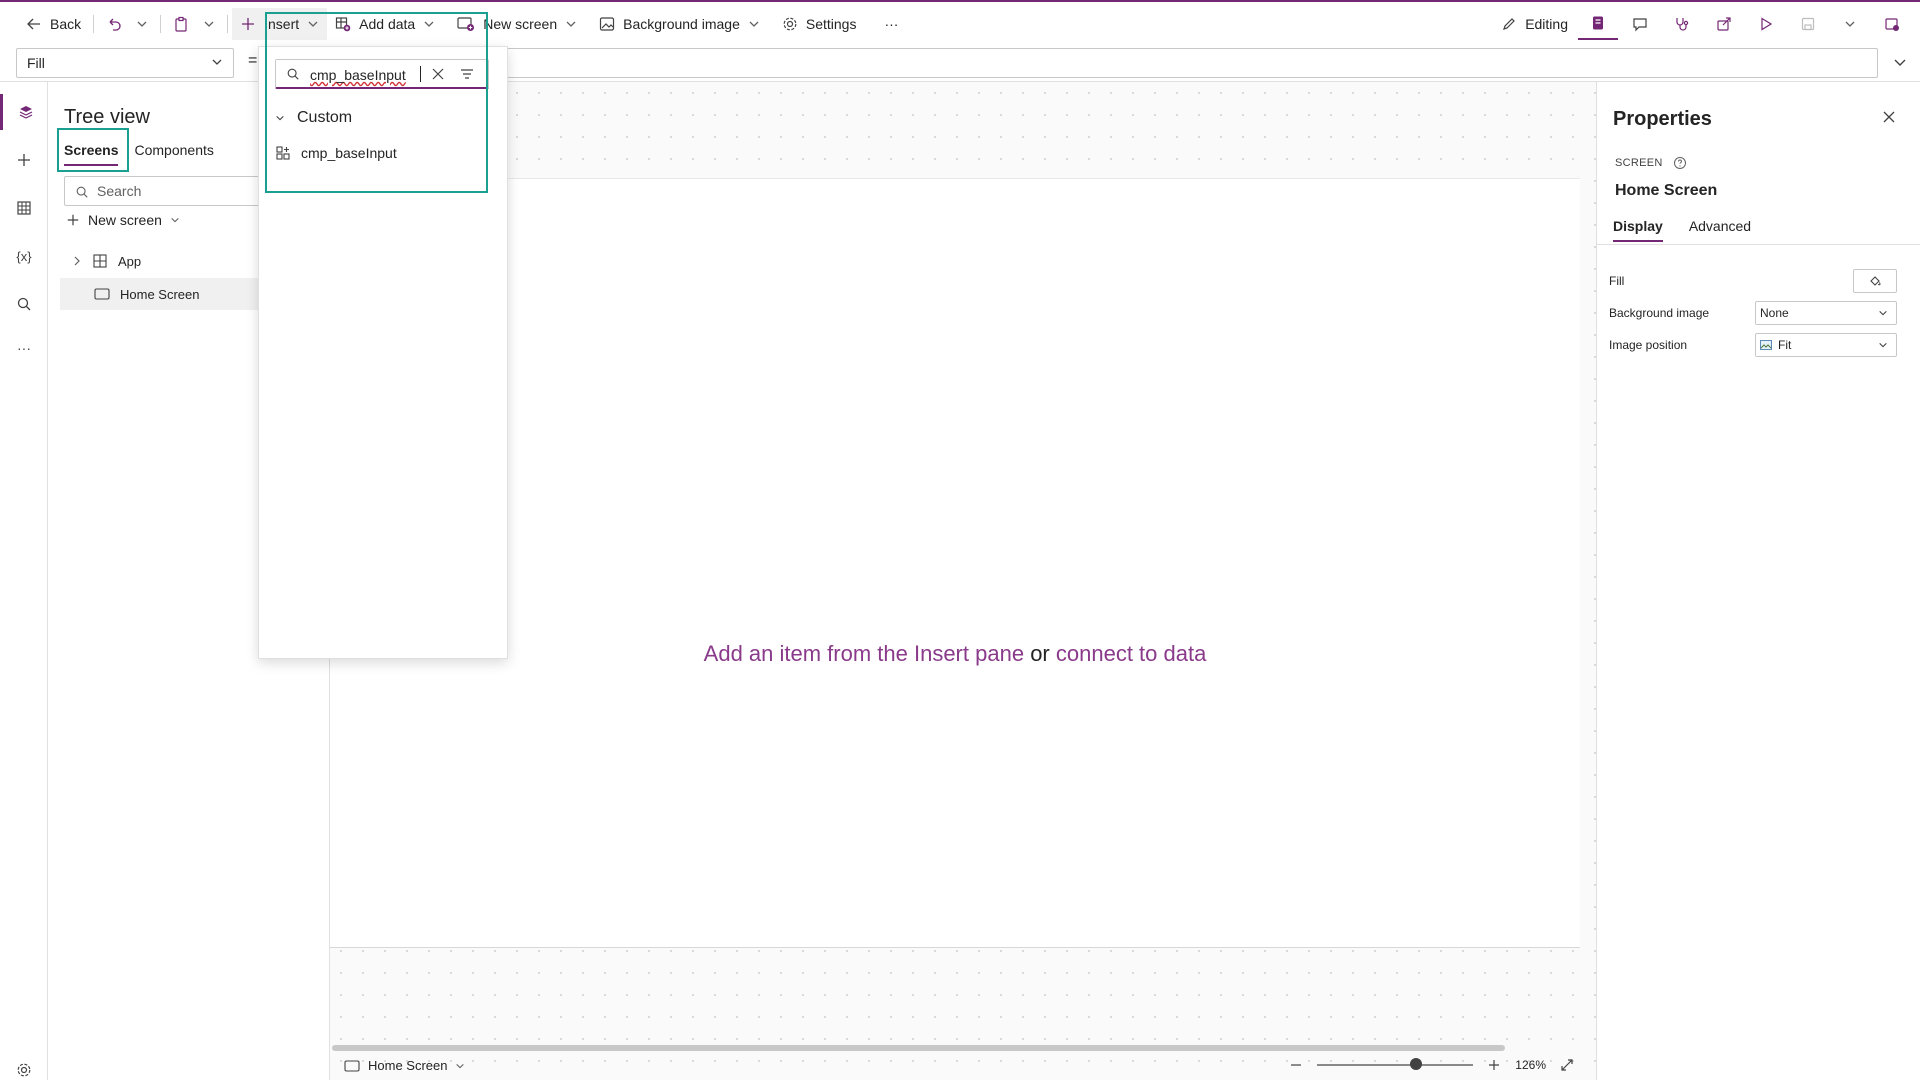  Describe the element at coordinates (24, 160) in the screenshot. I see `insert-rail-button` at that location.